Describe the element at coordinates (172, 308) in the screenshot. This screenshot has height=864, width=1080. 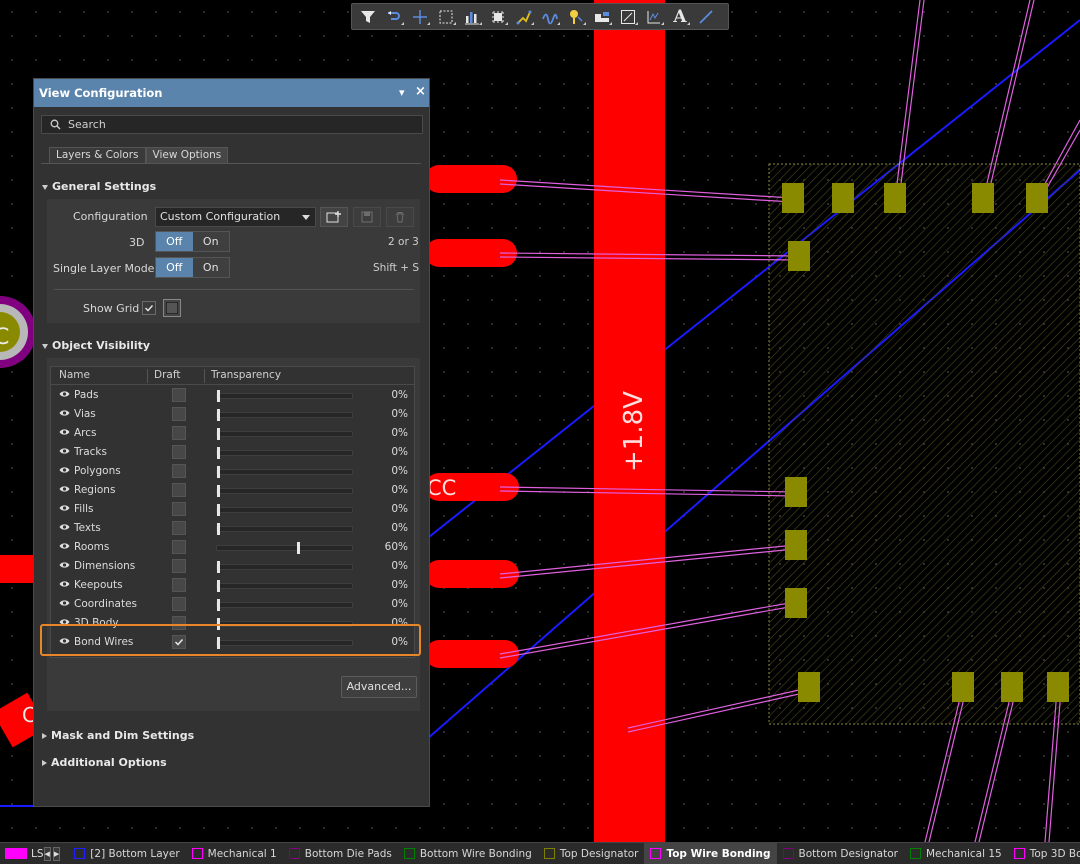
I see `grid-color-swatch` at that location.